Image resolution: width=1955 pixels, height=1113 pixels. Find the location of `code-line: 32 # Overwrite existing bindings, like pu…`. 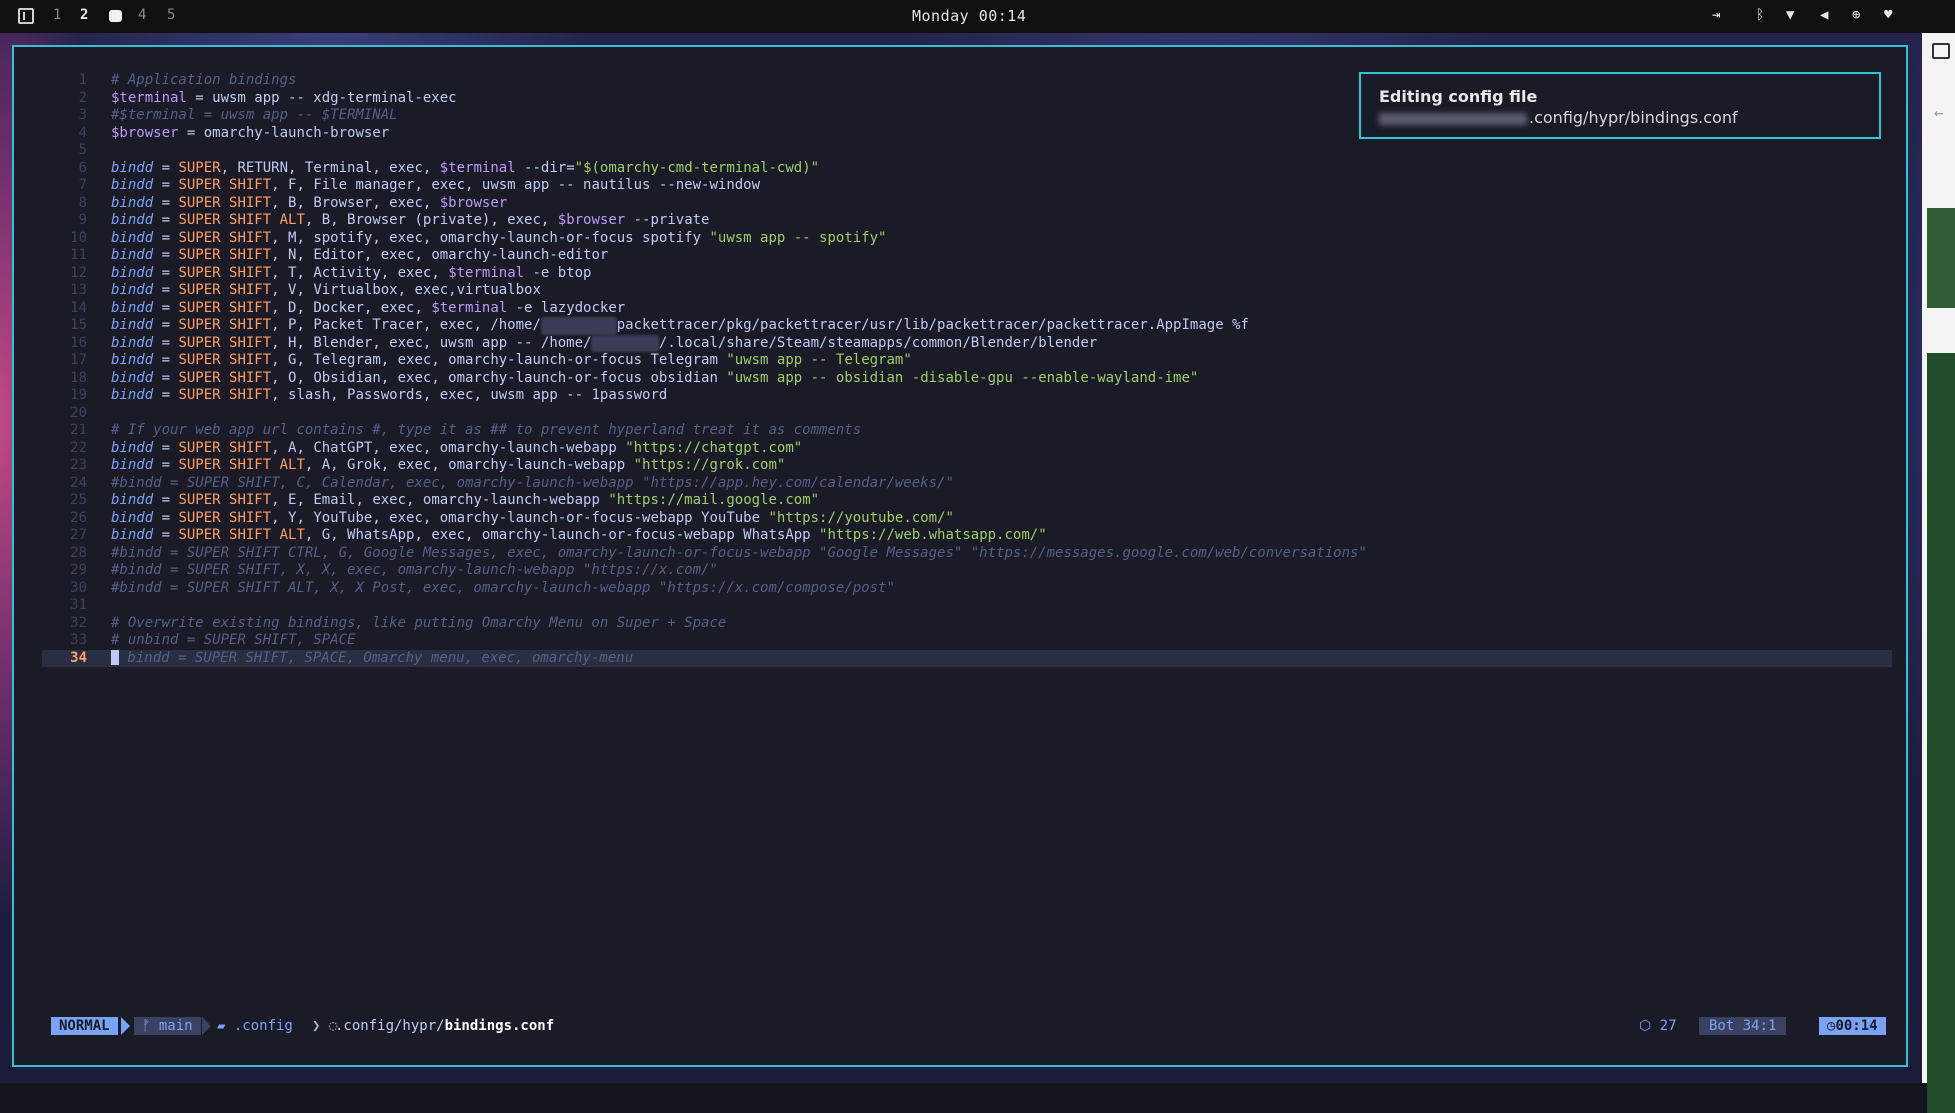

code-line: 32 # Overwrite existing bindings, like pu… is located at coordinates (398, 622).